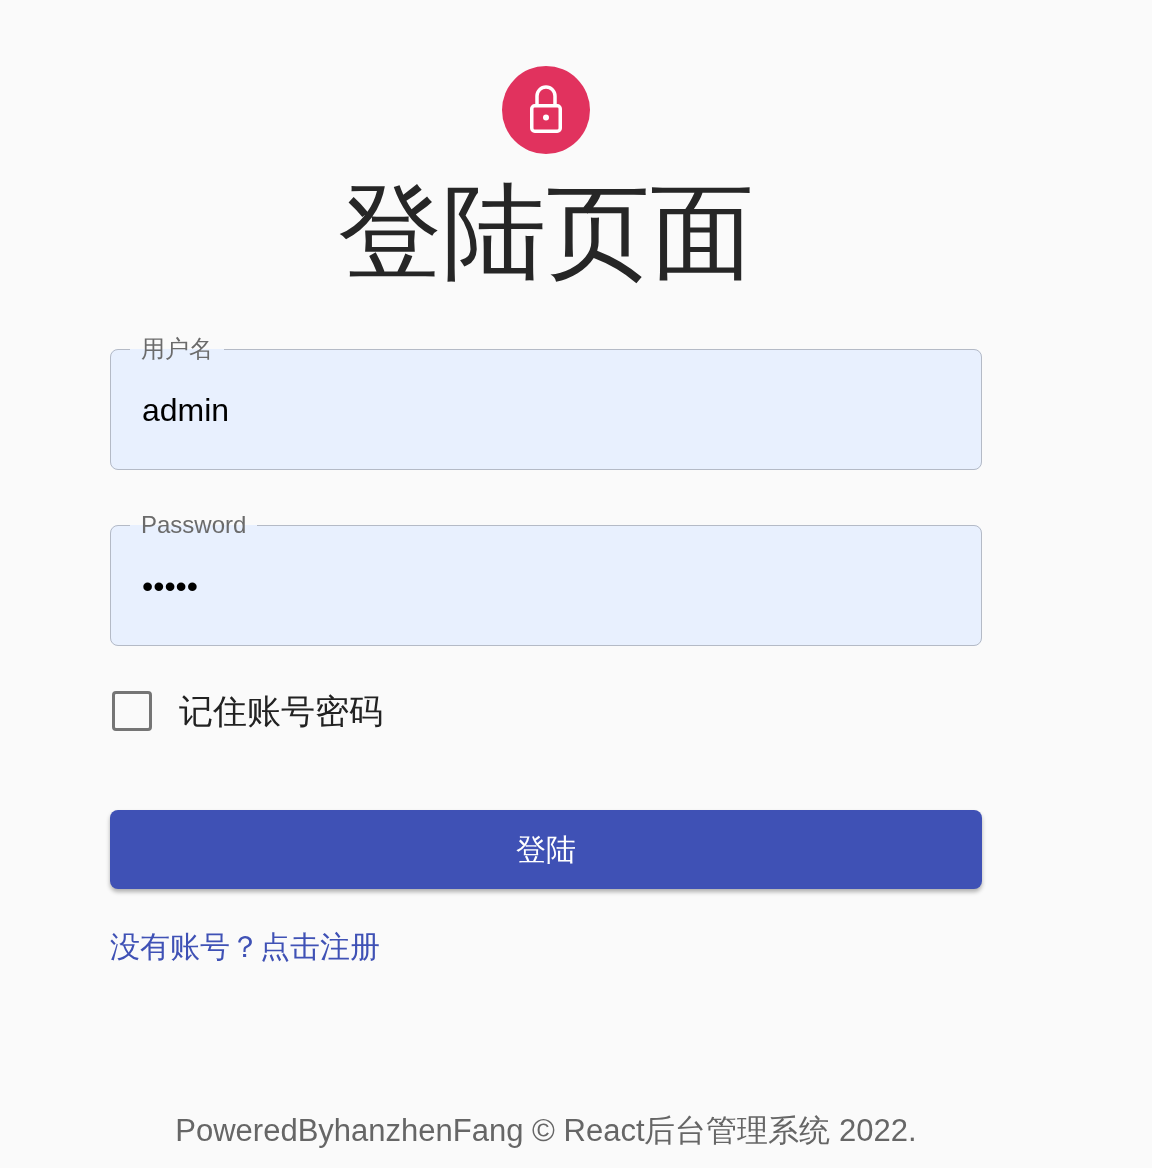  What do you see at coordinates (546, 402) in the screenshot?
I see `username-field: 用户名 admin` at bounding box center [546, 402].